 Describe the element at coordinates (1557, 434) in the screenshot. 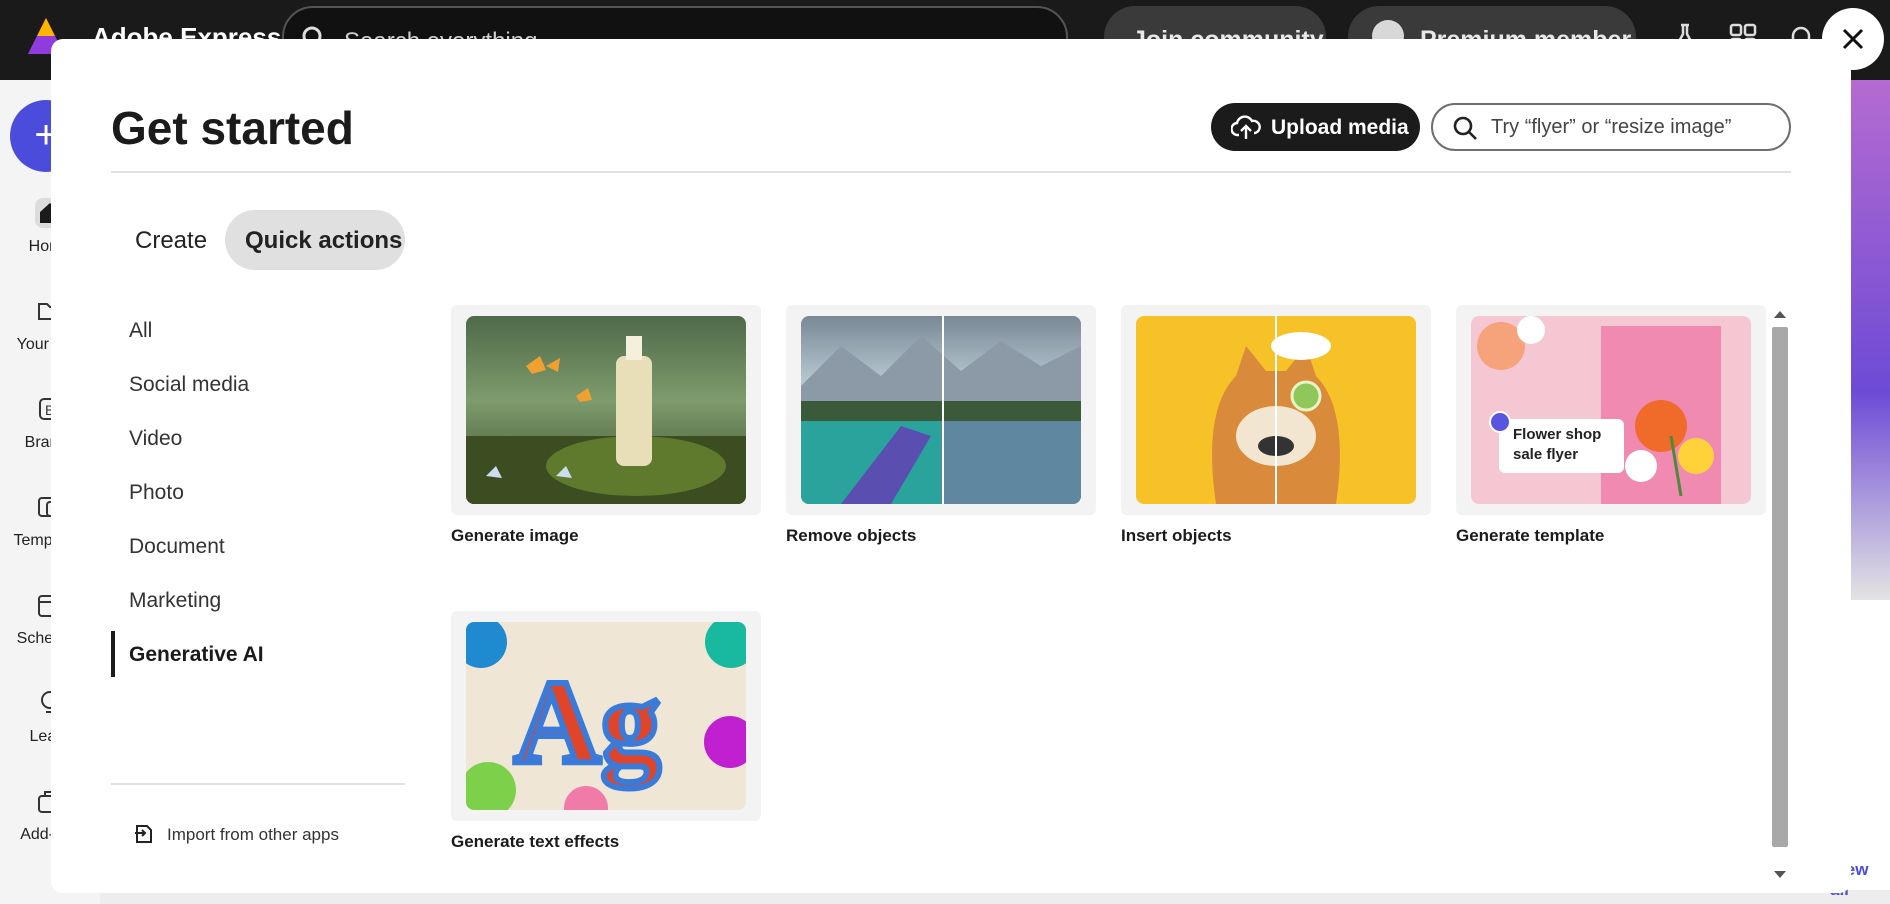

I see `template-badge-line1: Flower shop` at that location.